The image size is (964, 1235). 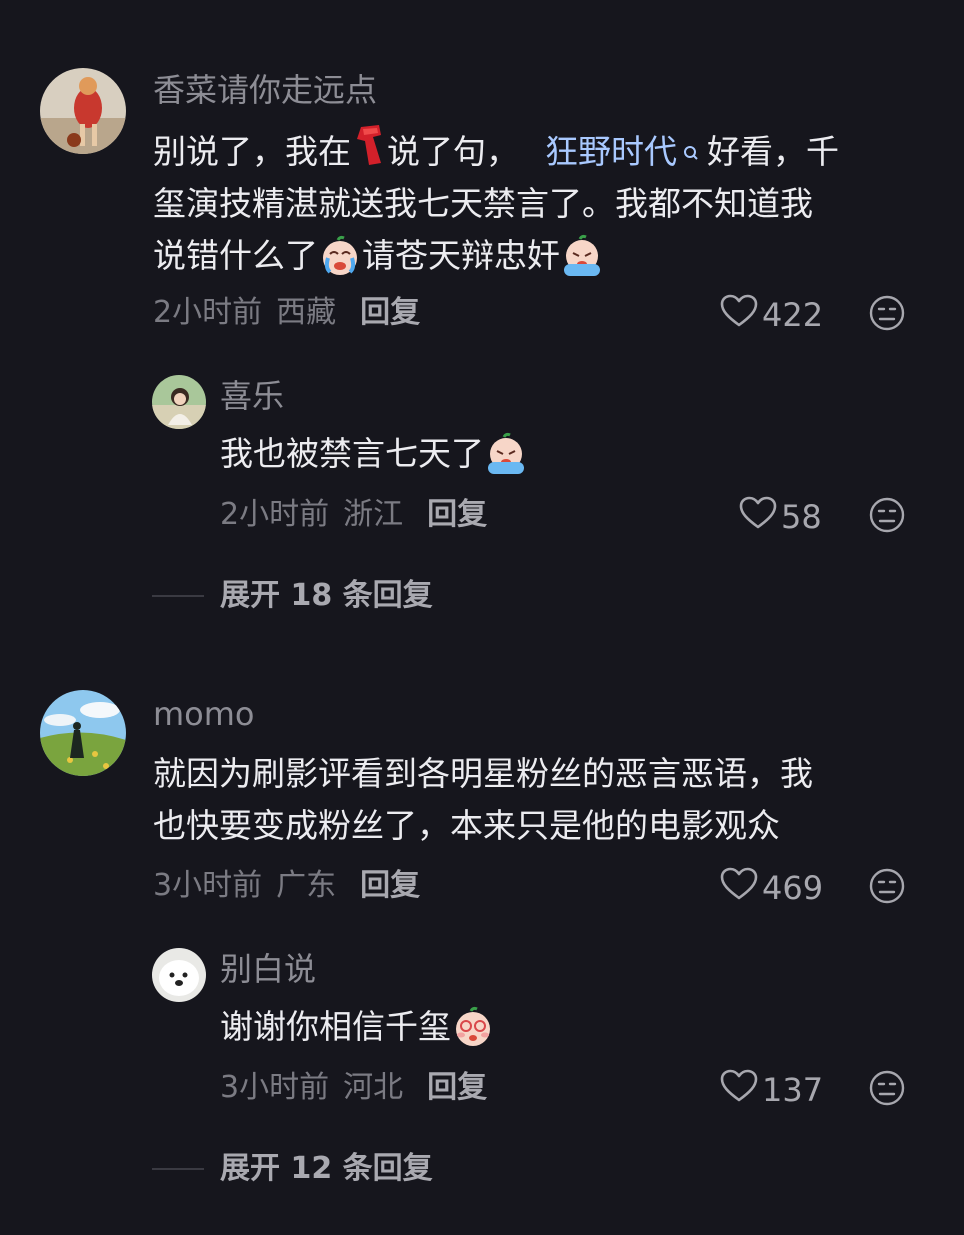 I want to click on comment-username: 香菜请你走远点, so click(x=265, y=90).